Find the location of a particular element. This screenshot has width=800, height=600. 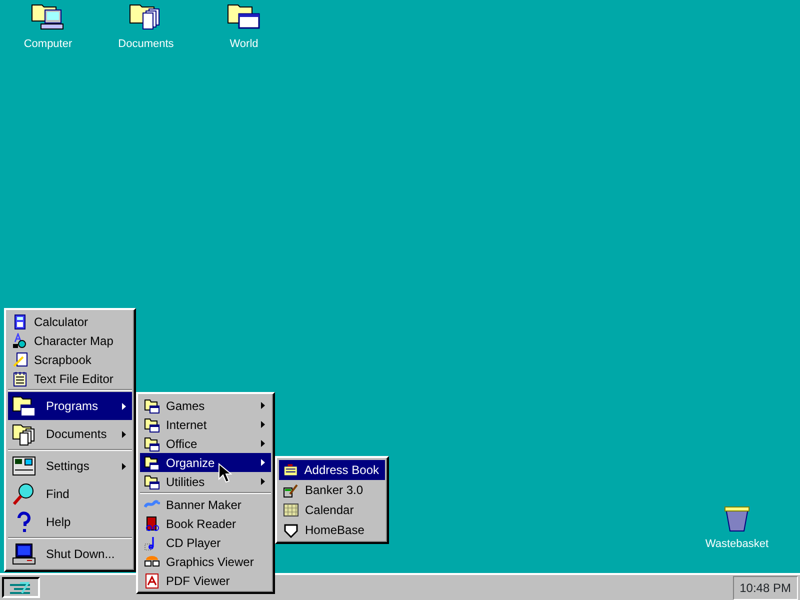

menu-item: Programs is located at coordinates (70, 406).